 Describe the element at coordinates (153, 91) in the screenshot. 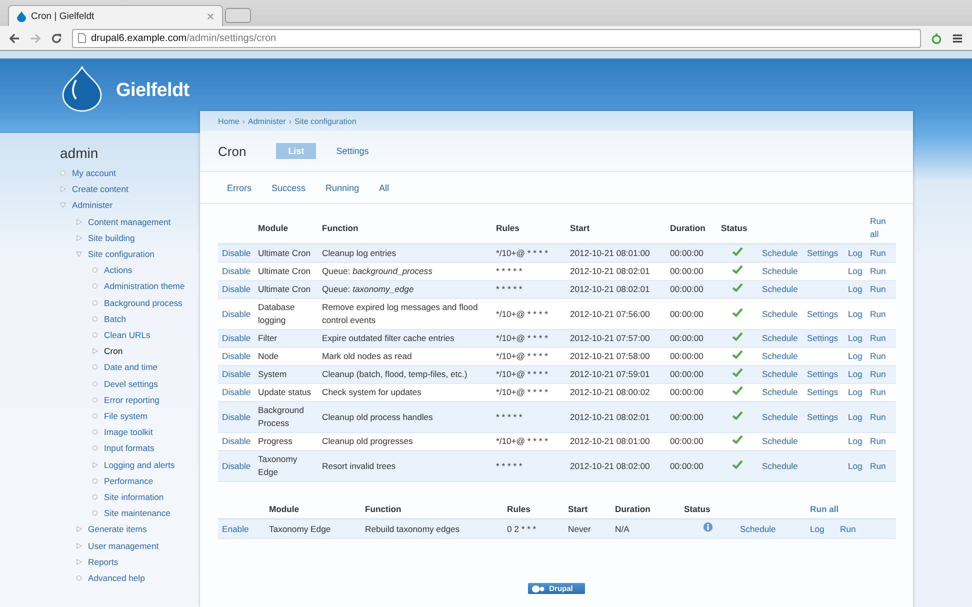

I see `site-name: Gielfeldt` at that location.